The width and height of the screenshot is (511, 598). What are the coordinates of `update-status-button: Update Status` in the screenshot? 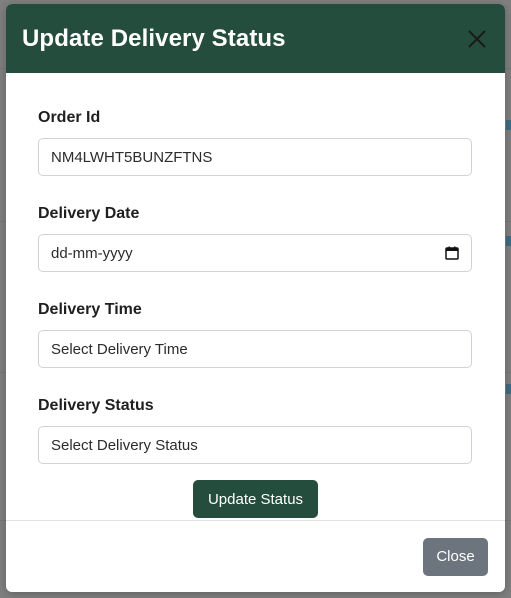 It's located at (255, 499).